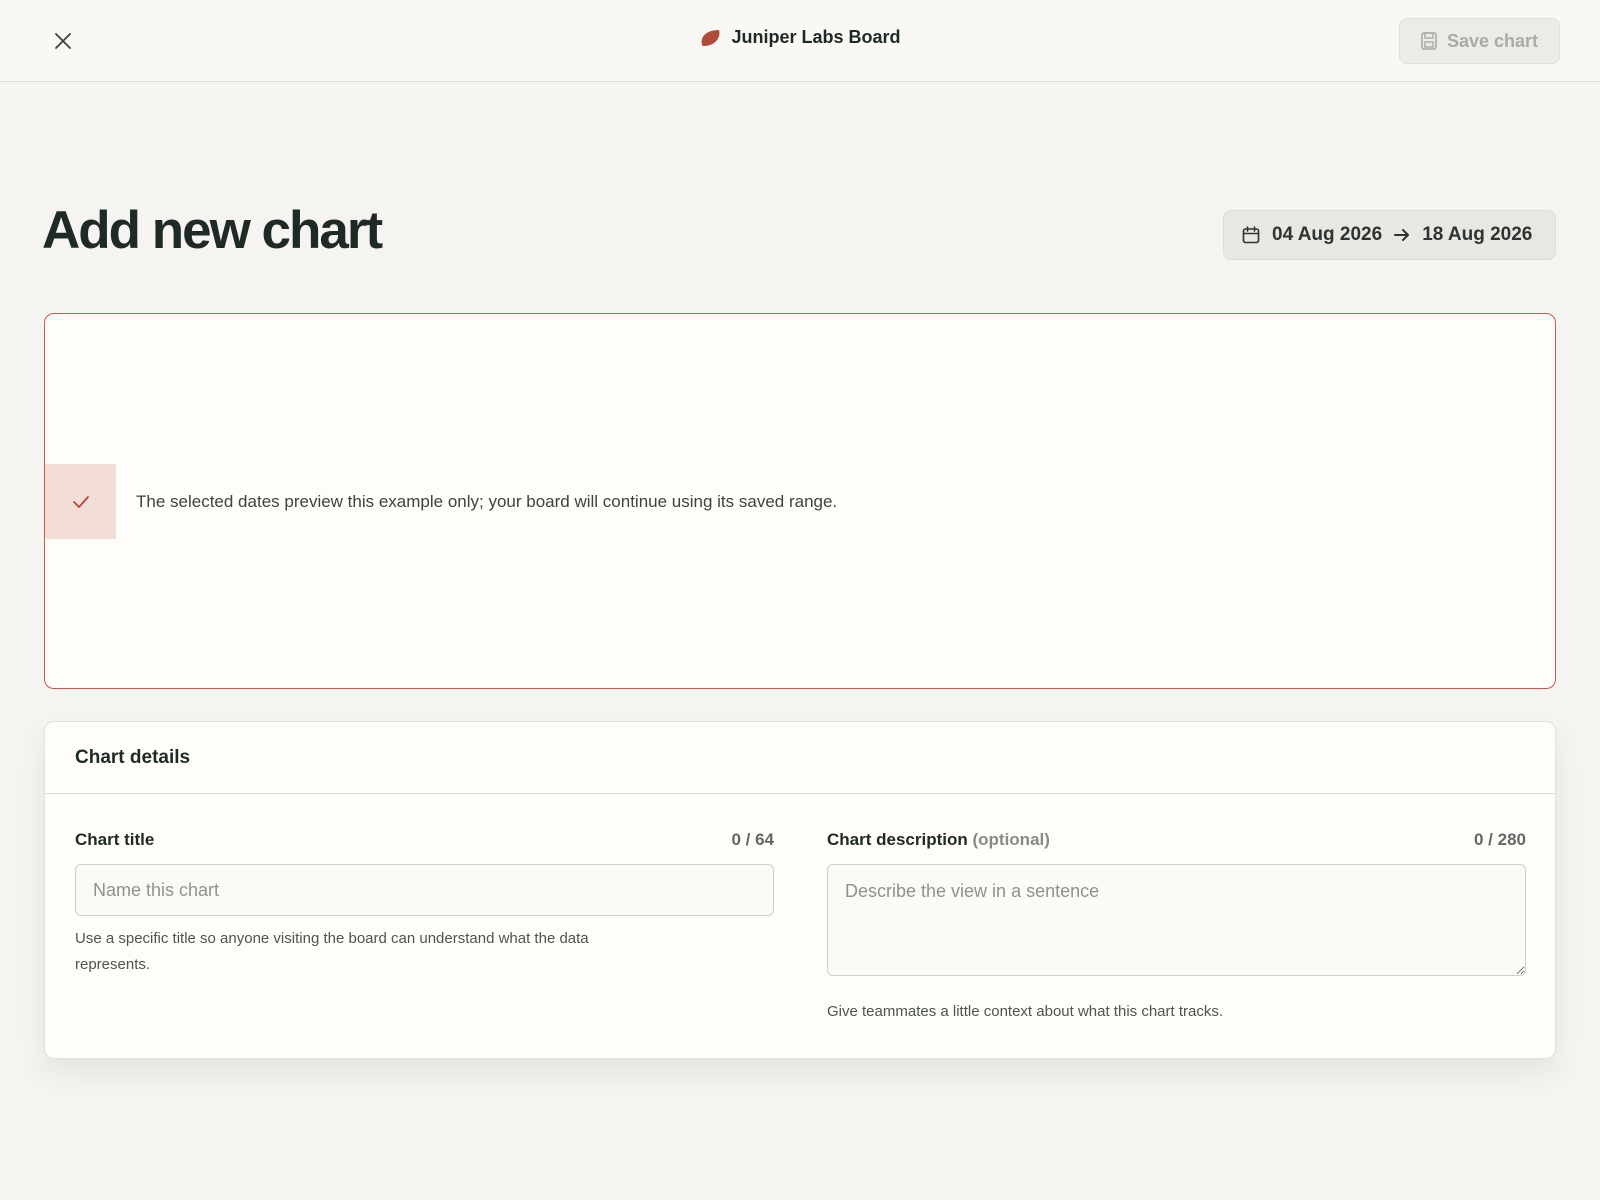 The height and width of the screenshot is (1200, 1600). Describe the element at coordinates (800, 758) in the screenshot. I see `chart-details-heading: Chart details` at that location.